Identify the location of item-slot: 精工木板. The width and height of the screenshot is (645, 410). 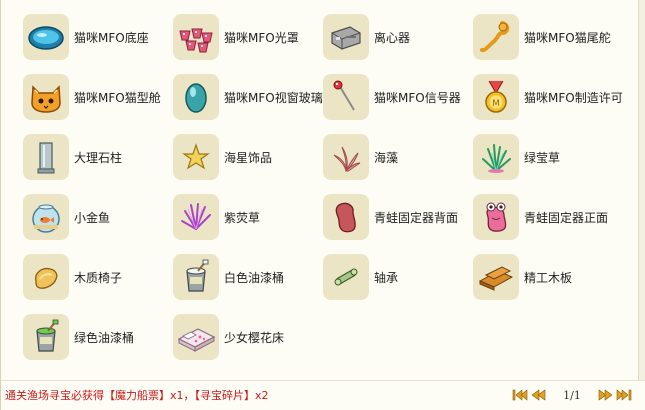
(548, 277).